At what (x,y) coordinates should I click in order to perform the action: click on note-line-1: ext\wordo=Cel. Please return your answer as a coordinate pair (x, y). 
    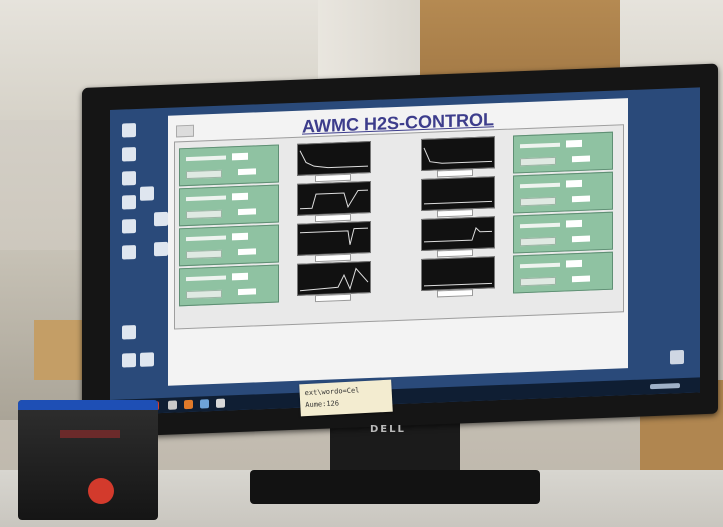
    Looking at the image, I should click on (332, 392).